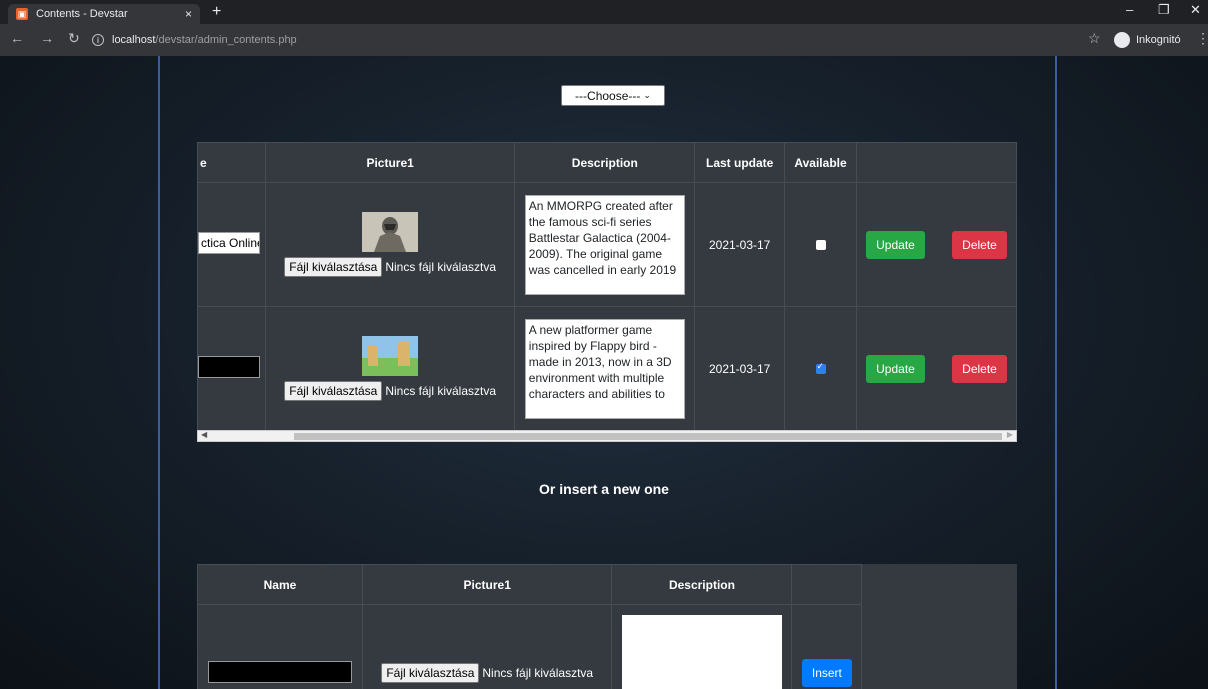  What do you see at coordinates (604, 489) in the screenshot?
I see `insert-heading: Or insert a new one` at bounding box center [604, 489].